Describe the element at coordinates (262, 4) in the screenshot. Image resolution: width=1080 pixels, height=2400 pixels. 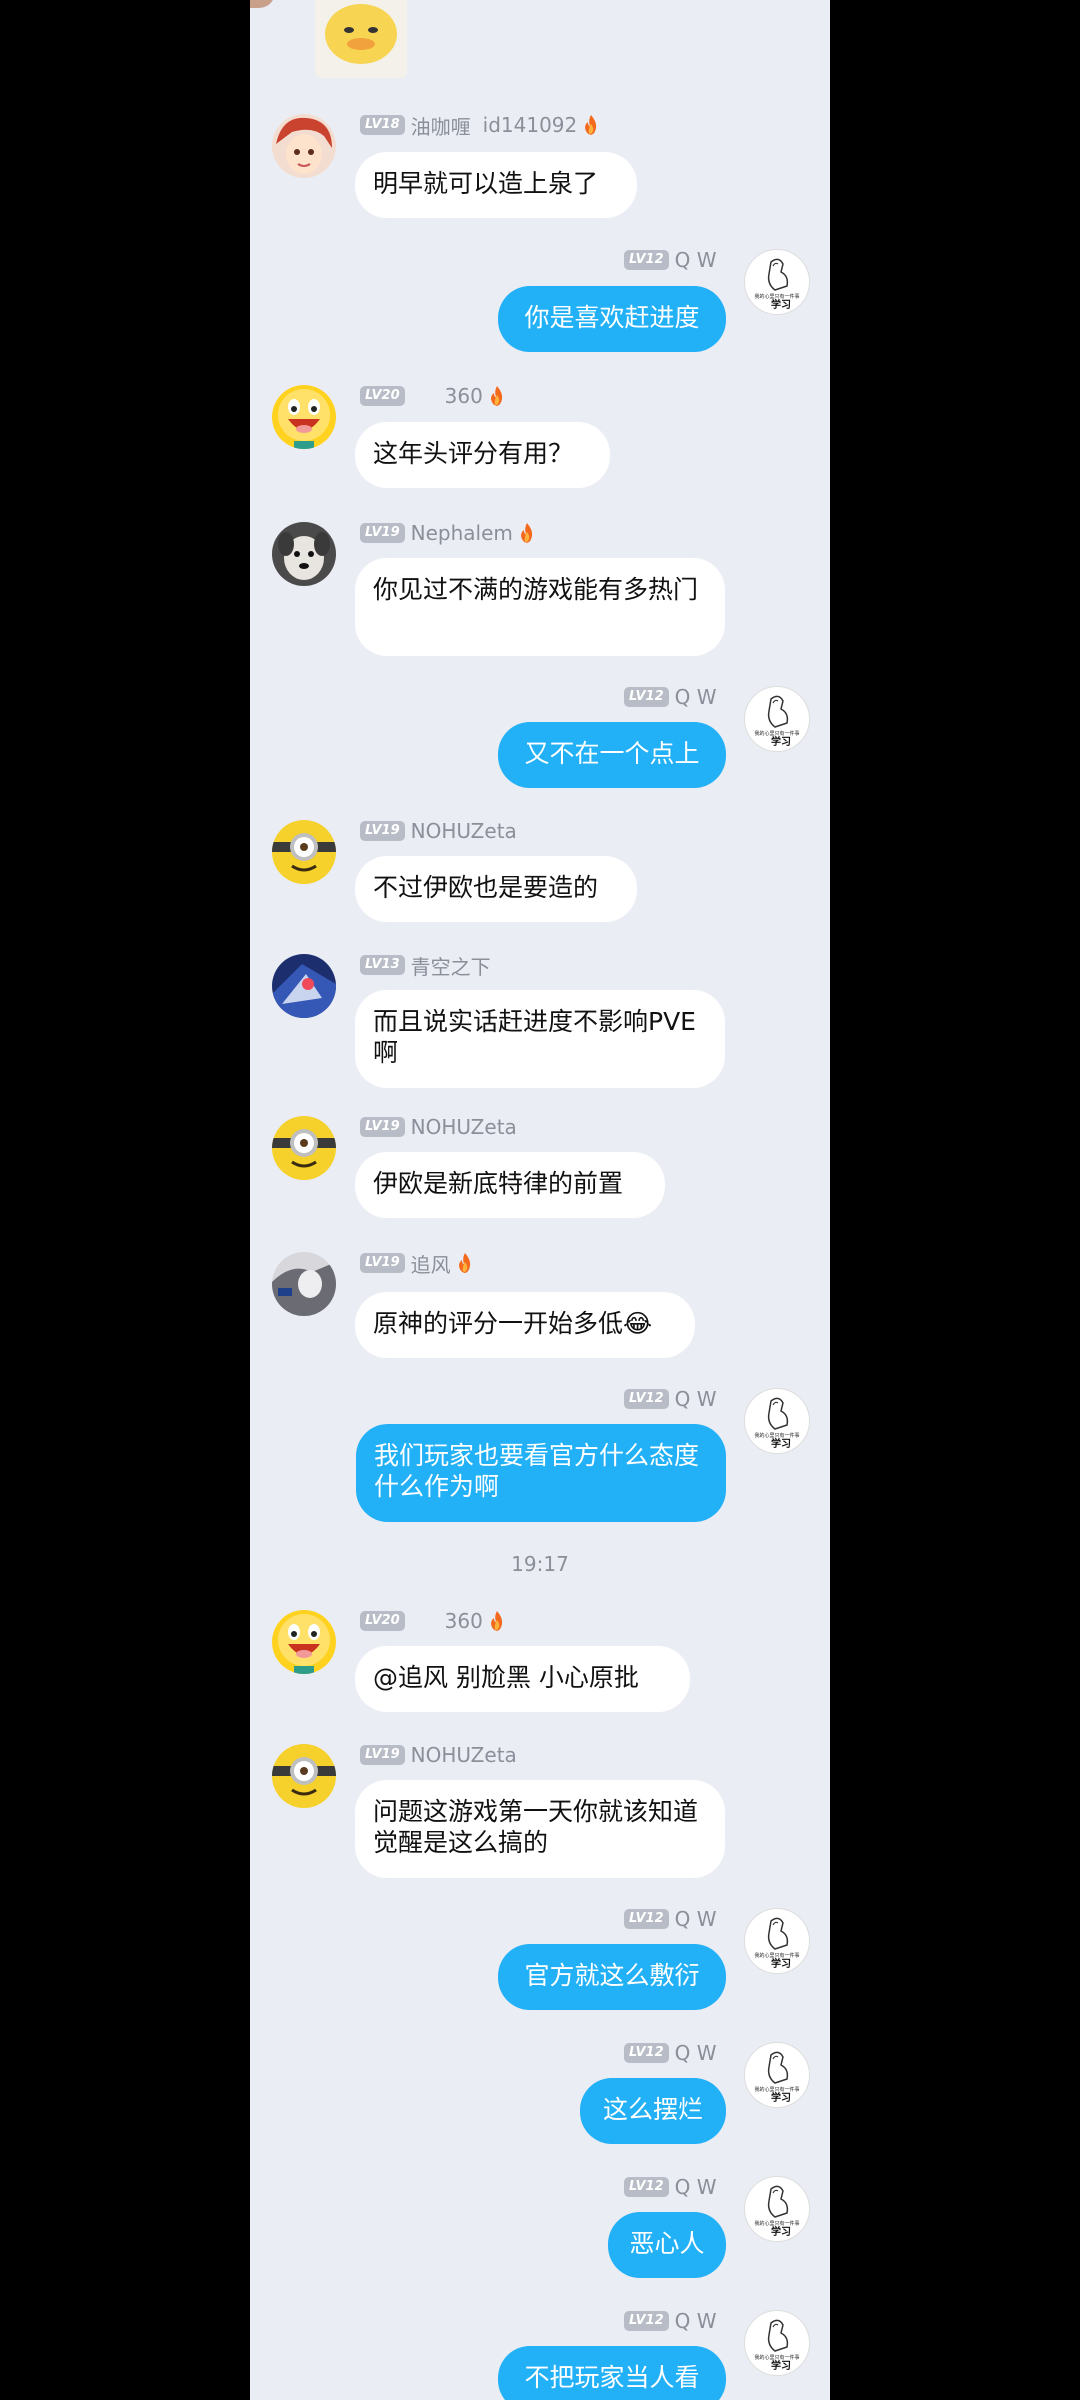
I see `avatar` at that location.